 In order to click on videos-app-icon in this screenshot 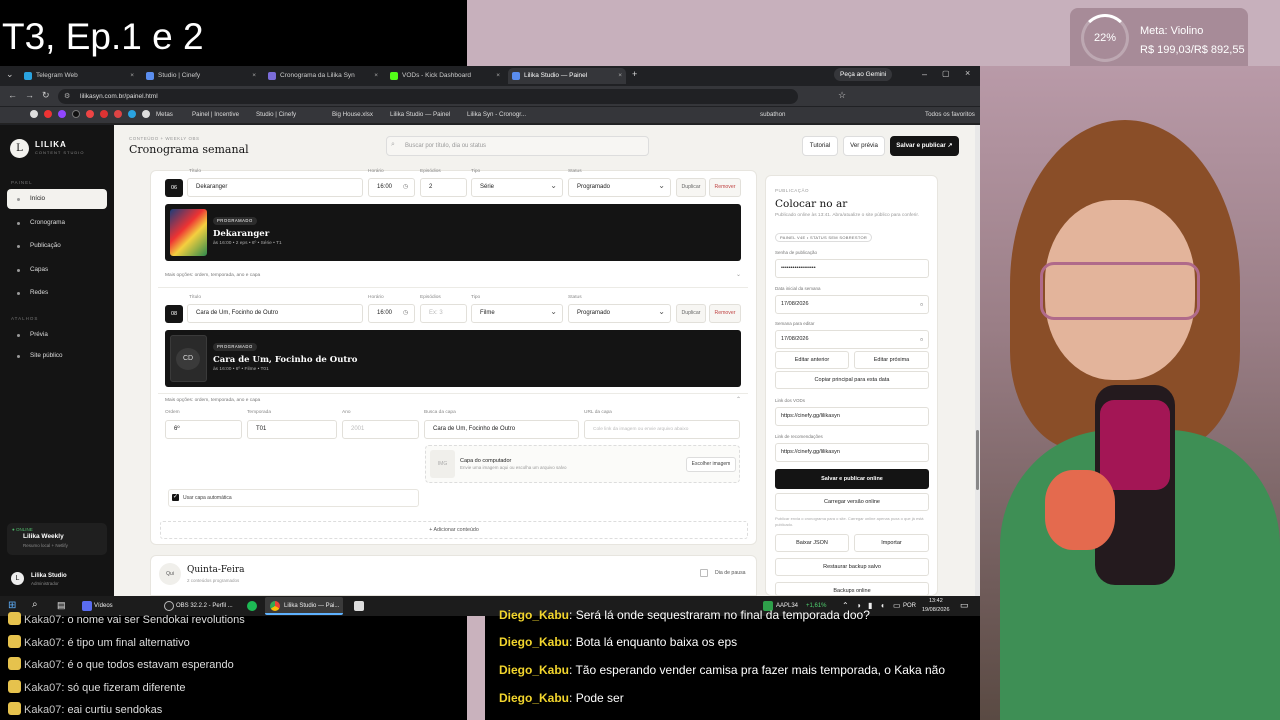, I will do `click(87, 606)`.